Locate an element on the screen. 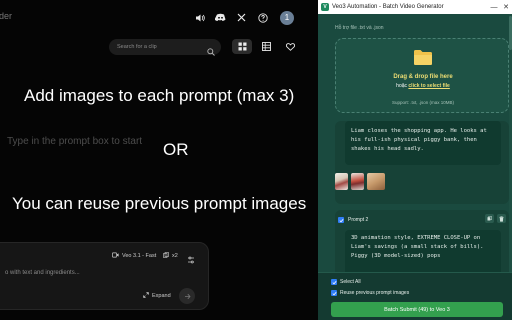 The width and height of the screenshot is (512, 320). window-title: Veo3 Automation - Batch Video Generator is located at coordinates (388, 7).